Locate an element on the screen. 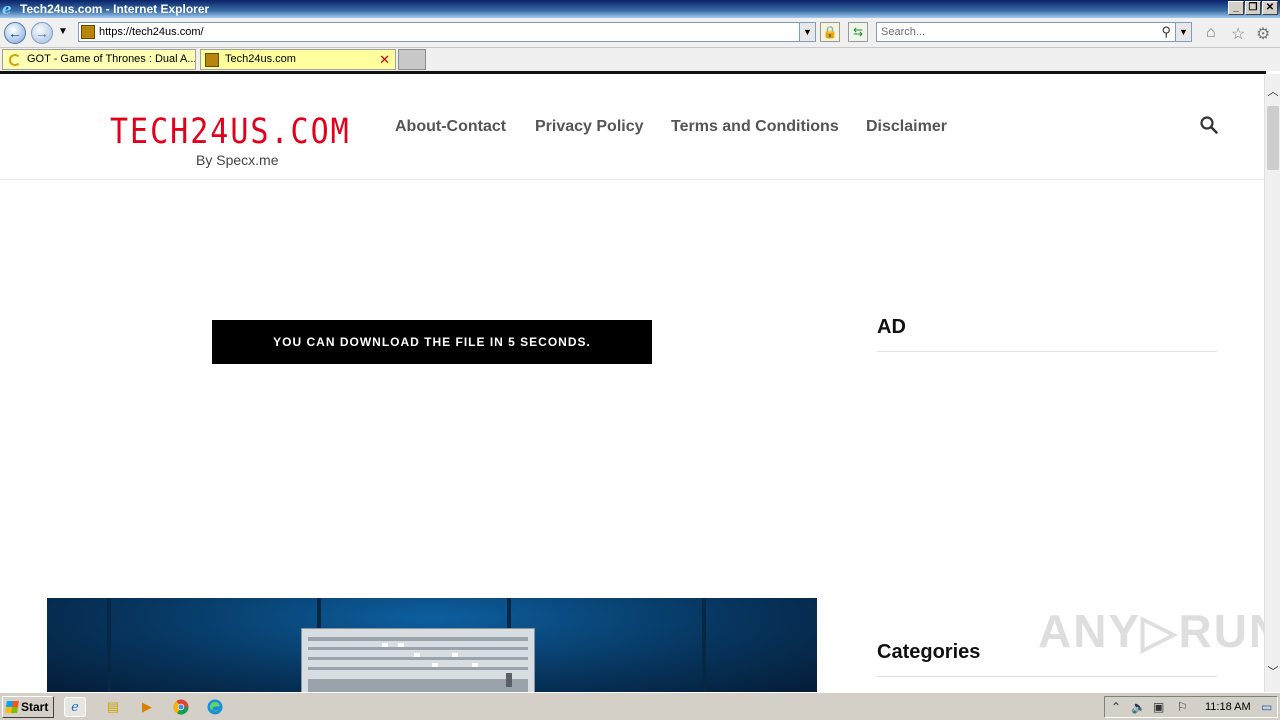  close-window-button: ✕ is located at coordinates (1270, 8).